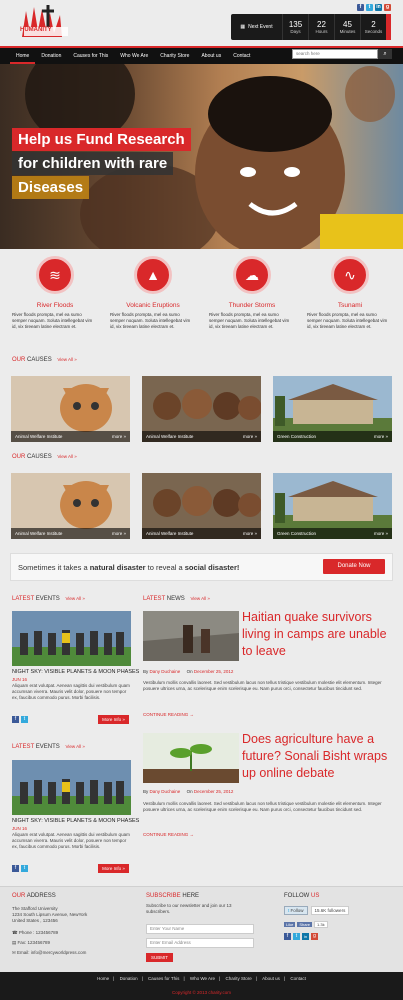  I want to click on footer-social: f t in g, so click(301, 936).